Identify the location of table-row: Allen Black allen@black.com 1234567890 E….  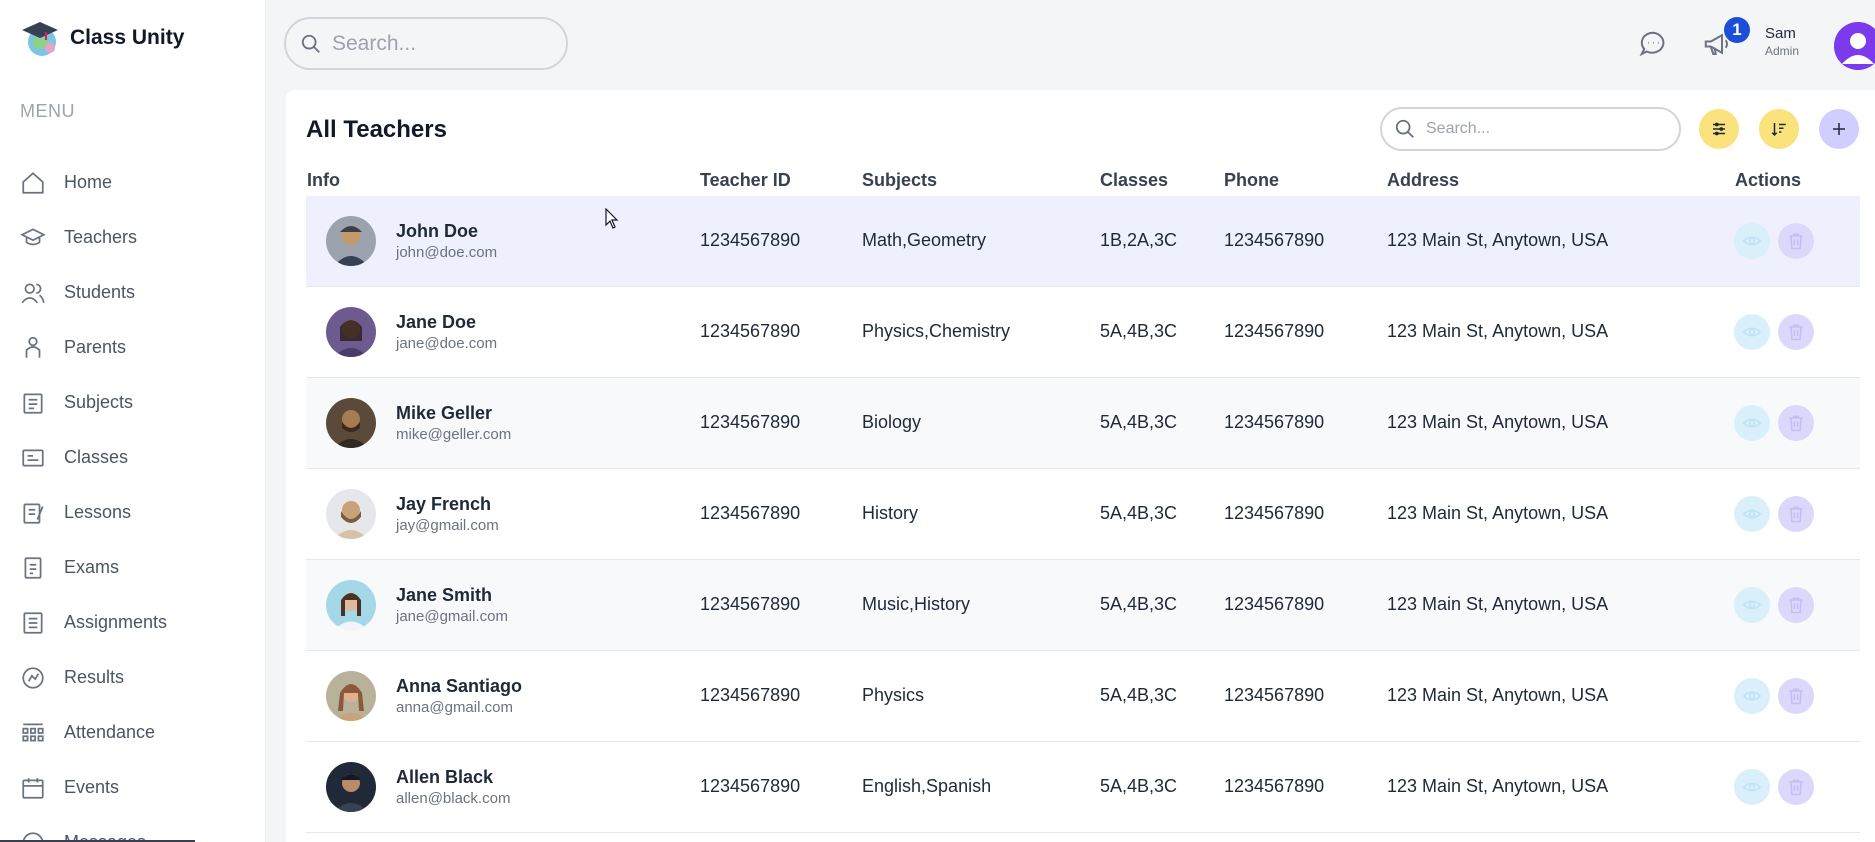
(1083, 787).